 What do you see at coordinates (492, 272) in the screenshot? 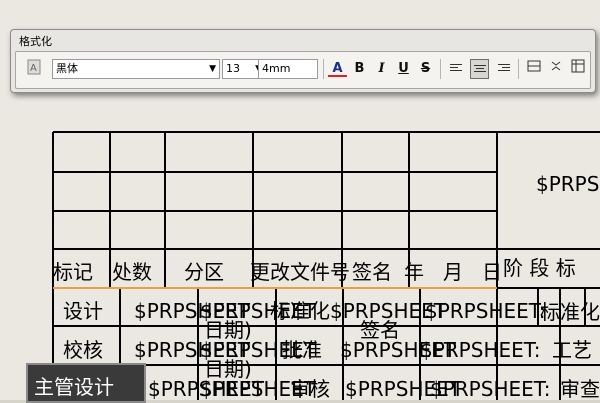
I see `header-day: 日` at bounding box center [492, 272].